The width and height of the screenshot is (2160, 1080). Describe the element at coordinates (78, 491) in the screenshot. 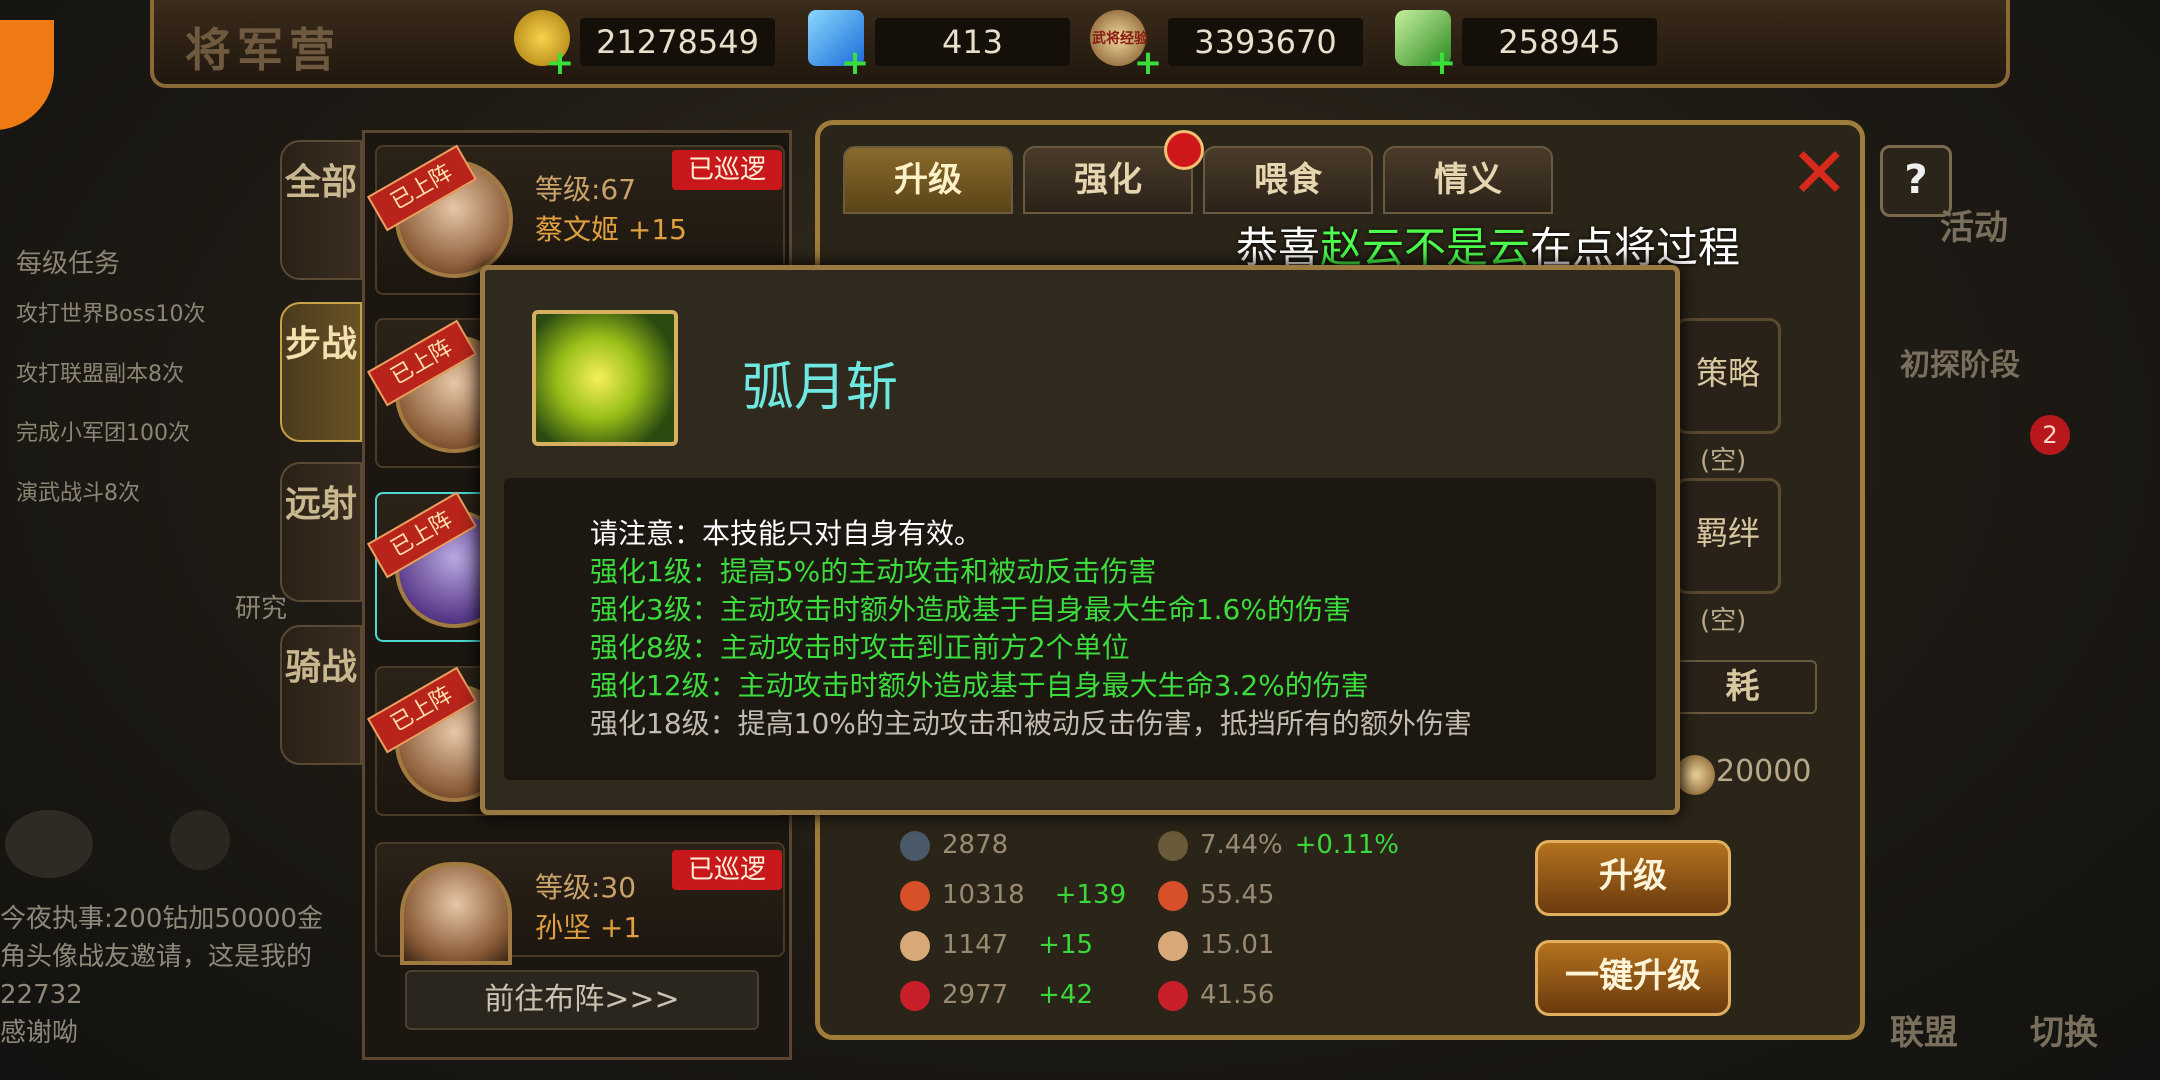

I see `task-item: 演武战斗8次` at that location.